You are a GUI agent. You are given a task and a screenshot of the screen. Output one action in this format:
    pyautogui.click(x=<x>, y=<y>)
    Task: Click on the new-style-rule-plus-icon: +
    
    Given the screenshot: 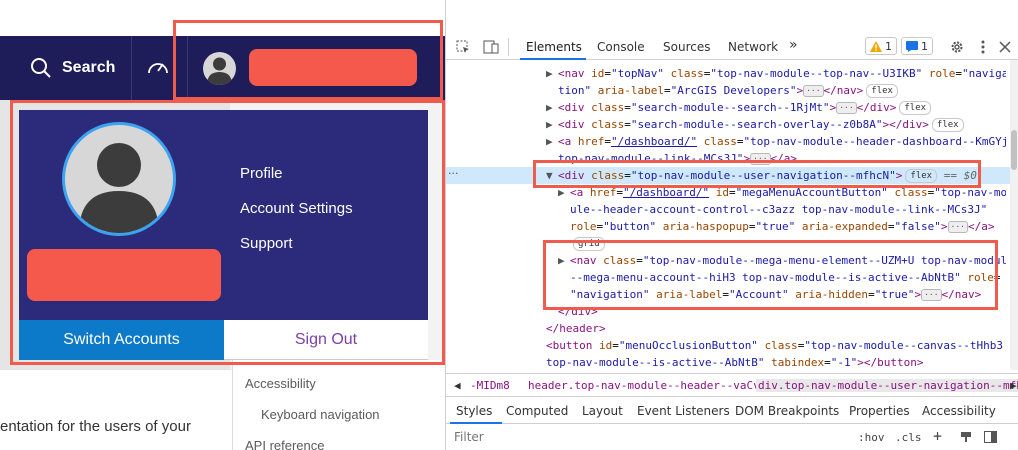 What is the action you would take?
    pyautogui.click(x=937, y=436)
    